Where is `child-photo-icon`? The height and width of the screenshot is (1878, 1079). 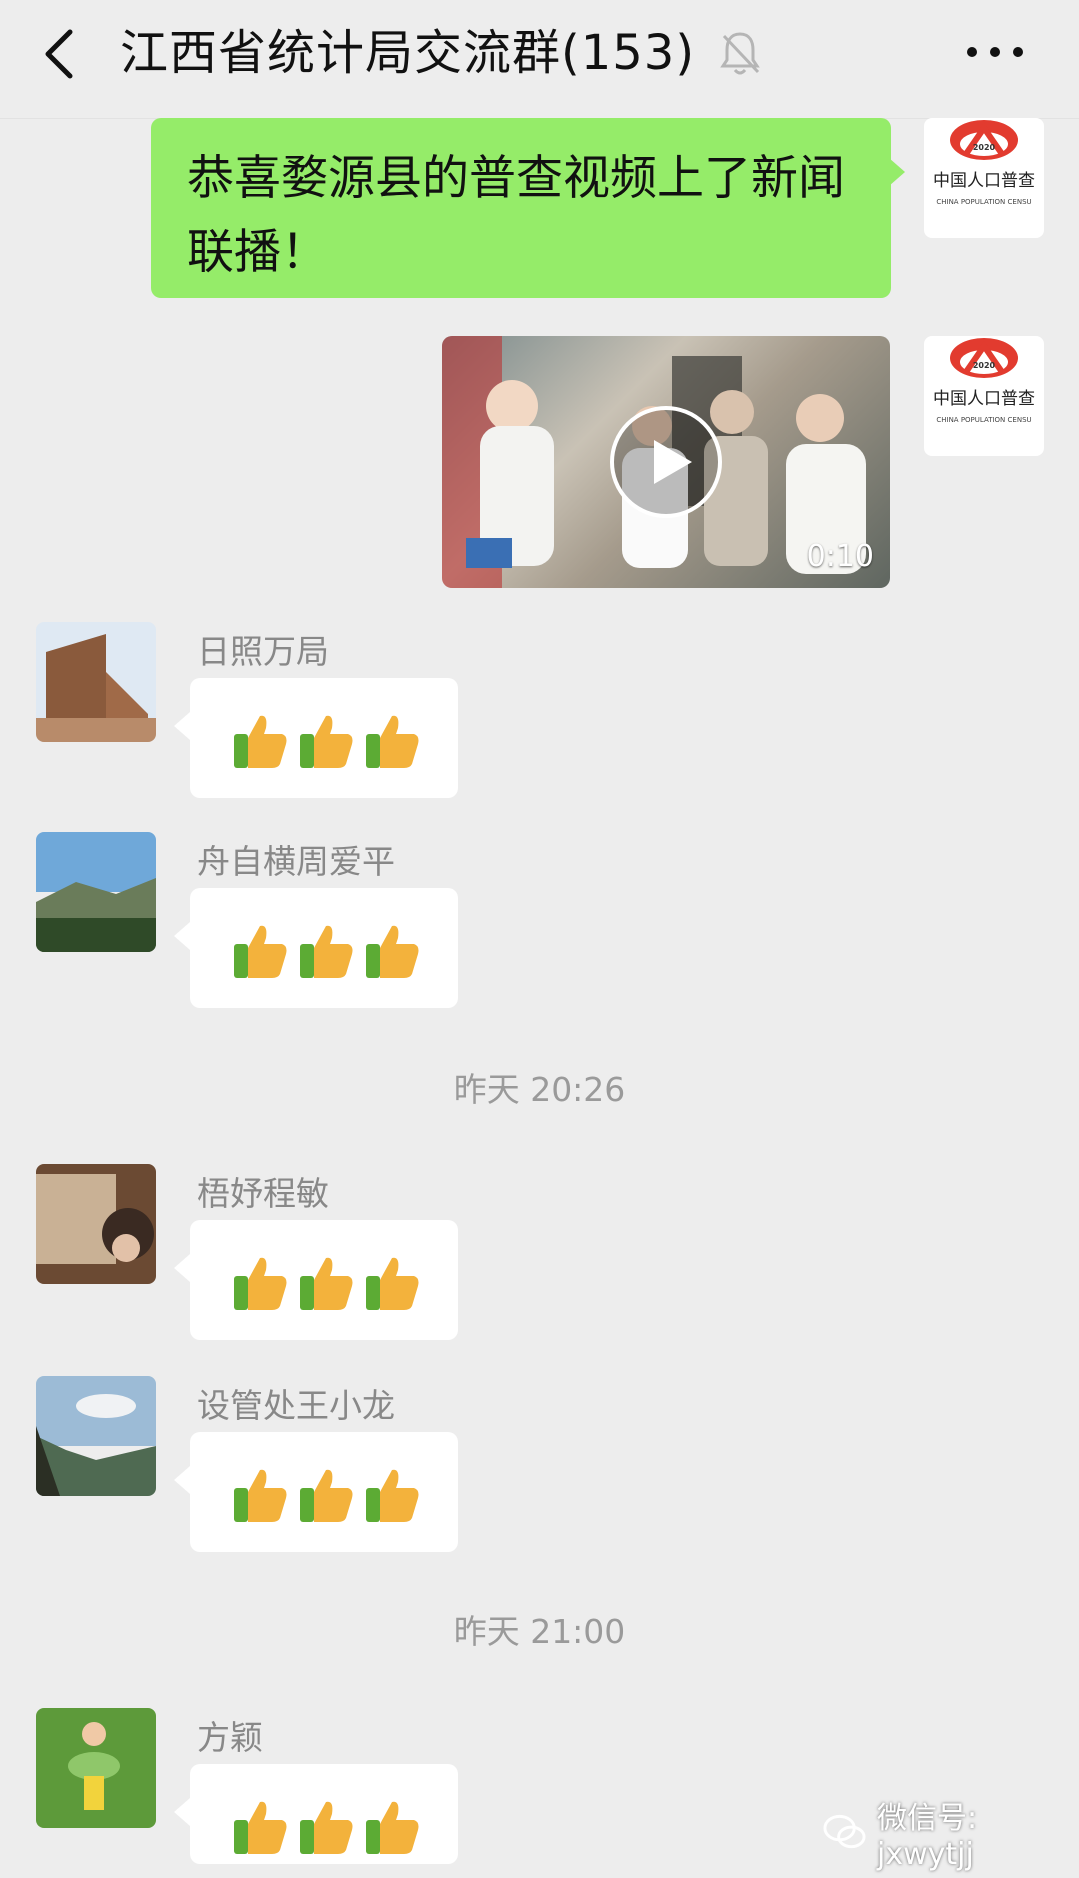
child-photo-icon is located at coordinates (96, 1768).